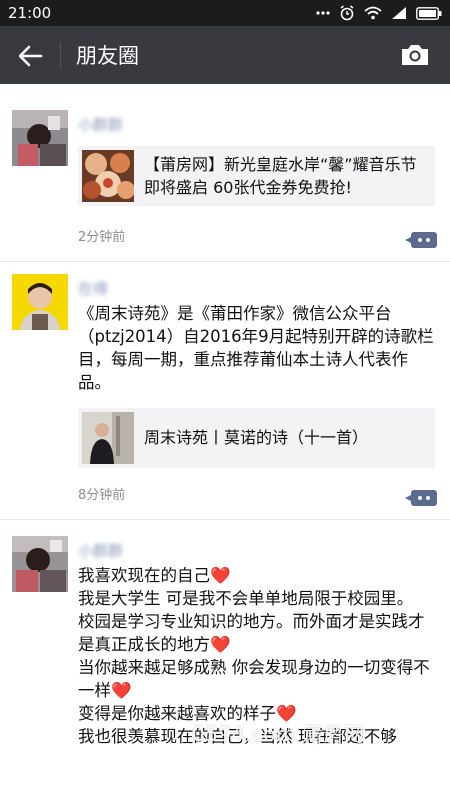 The width and height of the screenshot is (450, 800). What do you see at coordinates (107, 56) in the screenshot?
I see `page-title: 朋友圈` at bounding box center [107, 56].